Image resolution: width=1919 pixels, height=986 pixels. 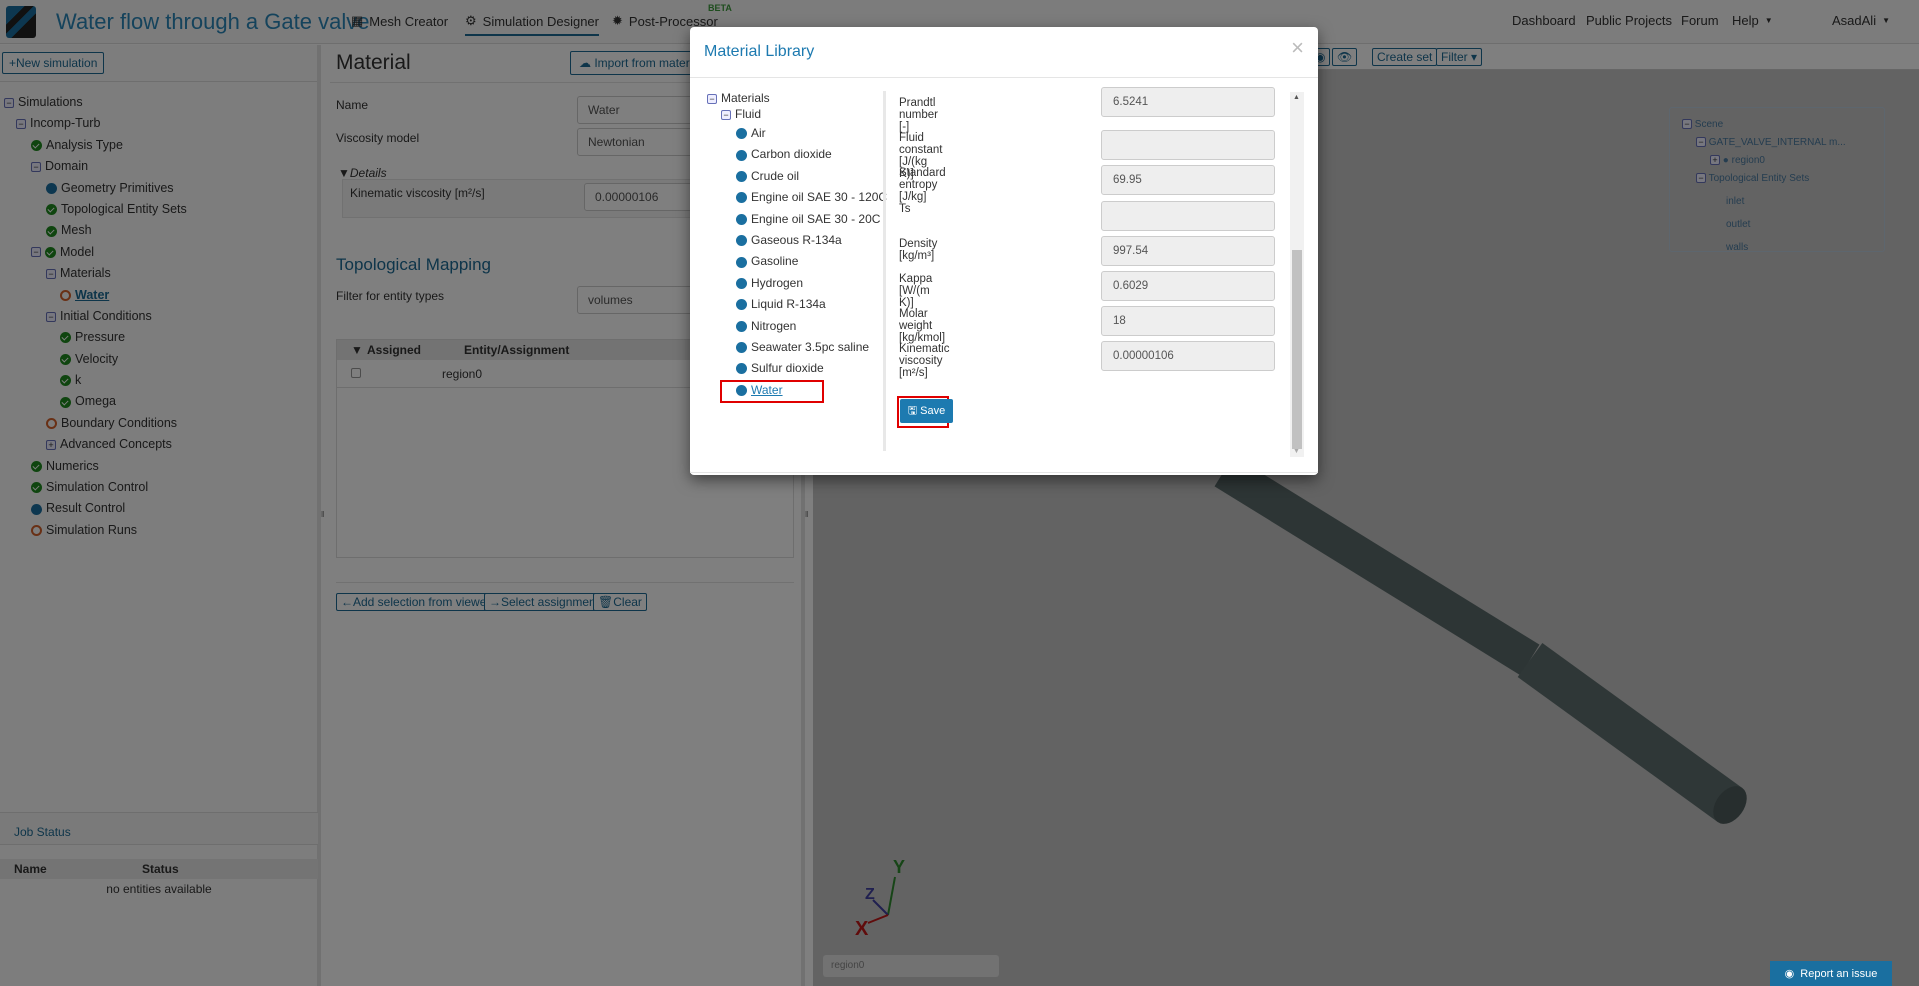 I want to click on property-label: Standard entropy [J/kg], so click(x=922, y=185).